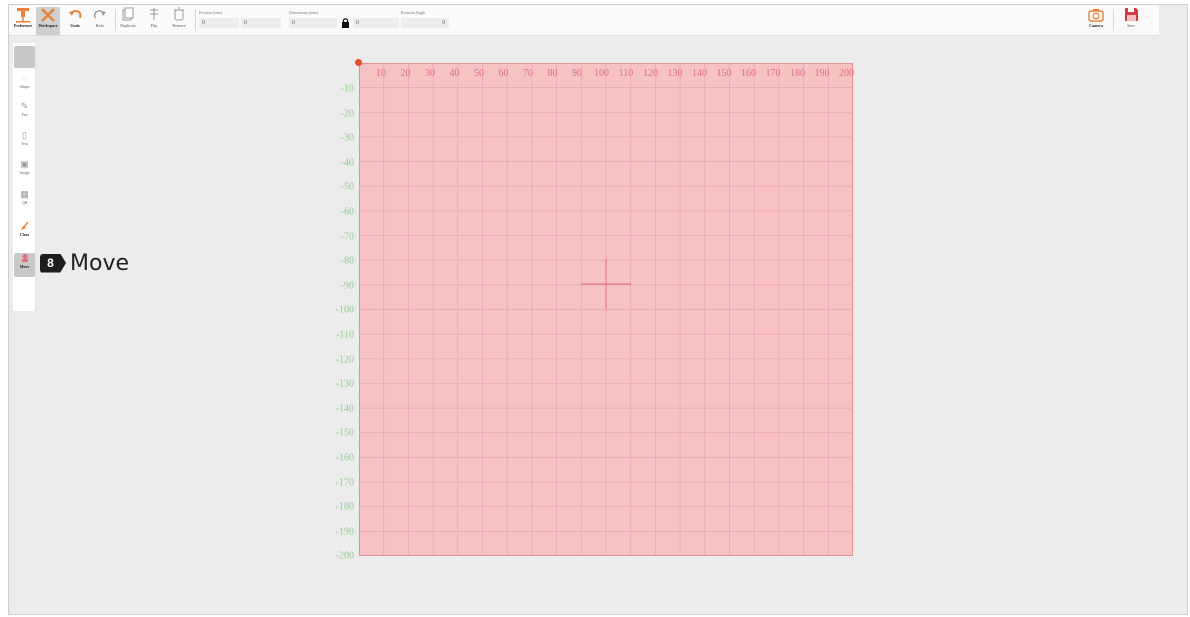  Describe the element at coordinates (479, 73) in the screenshot. I see `x-axis-tick: 50` at that location.